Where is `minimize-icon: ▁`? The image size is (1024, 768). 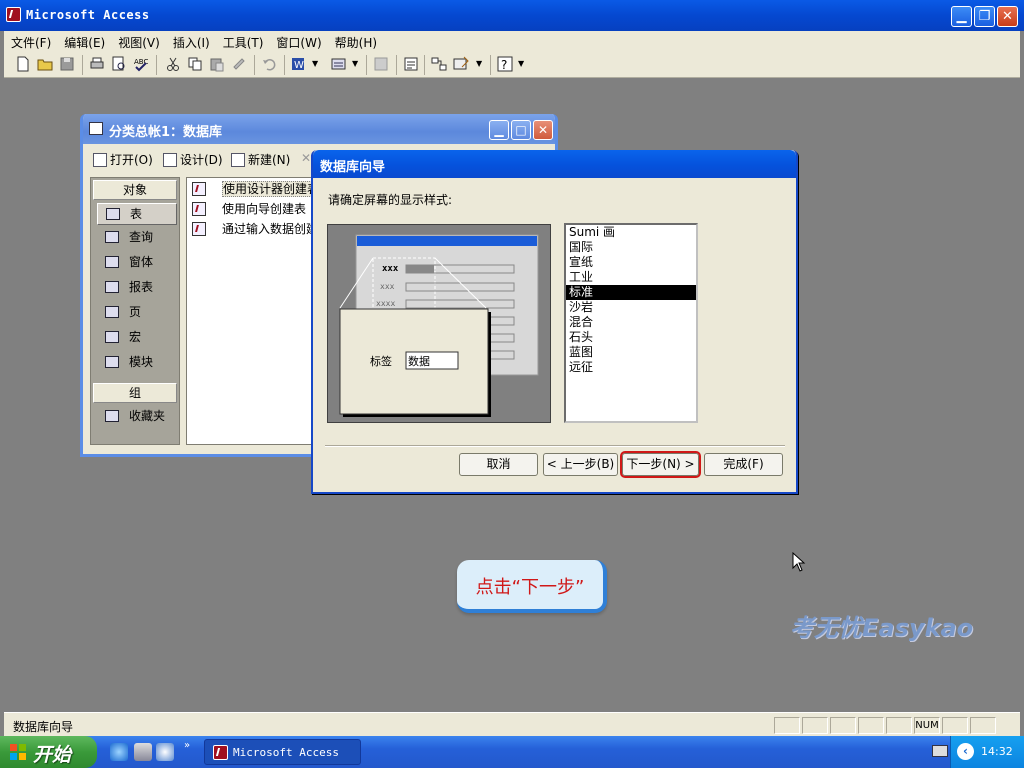
minimize-icon: ▁ is located at coordinates (961, 16).